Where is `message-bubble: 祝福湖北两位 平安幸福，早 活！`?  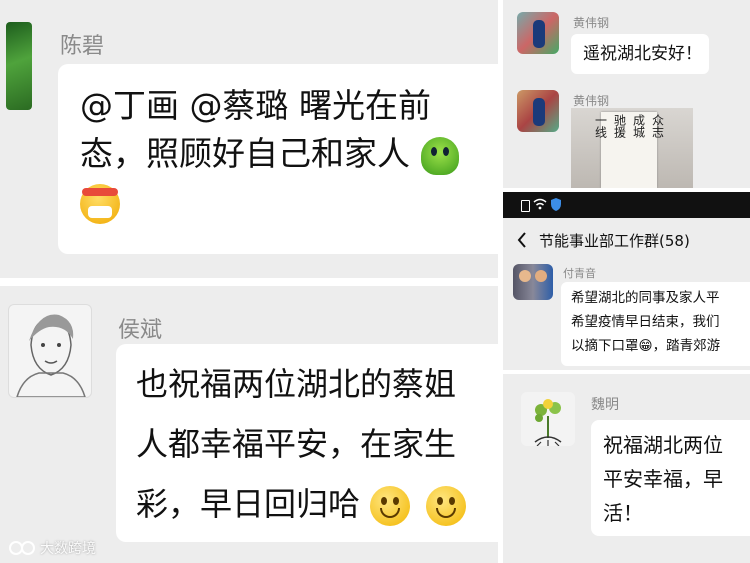
message-bubble: 祝福湖北两位 平安幸福，早 活！ is located at coordinates (670, 478).